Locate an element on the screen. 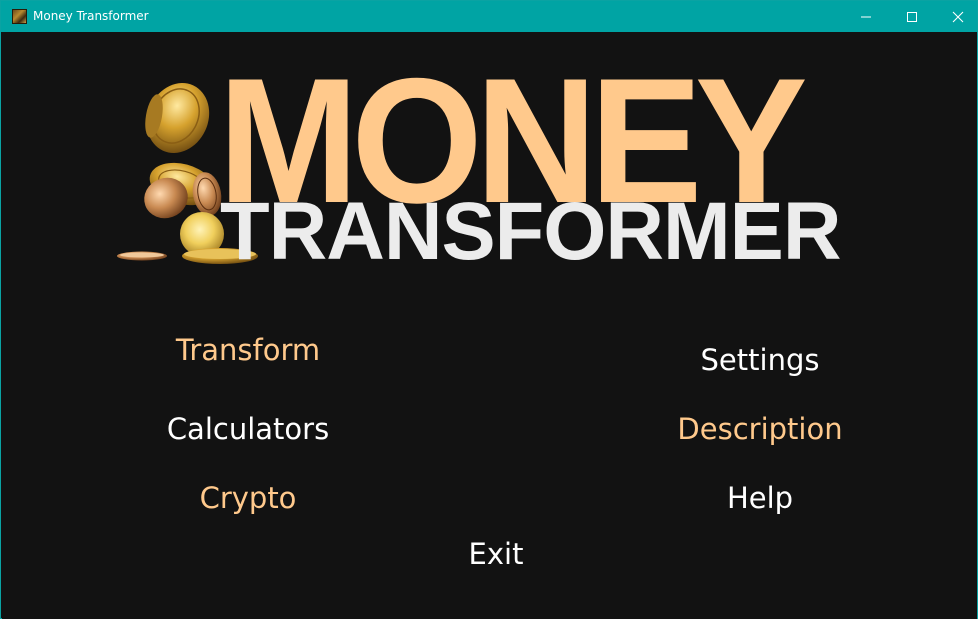  maximize-button is located at coordinates (912, 16).